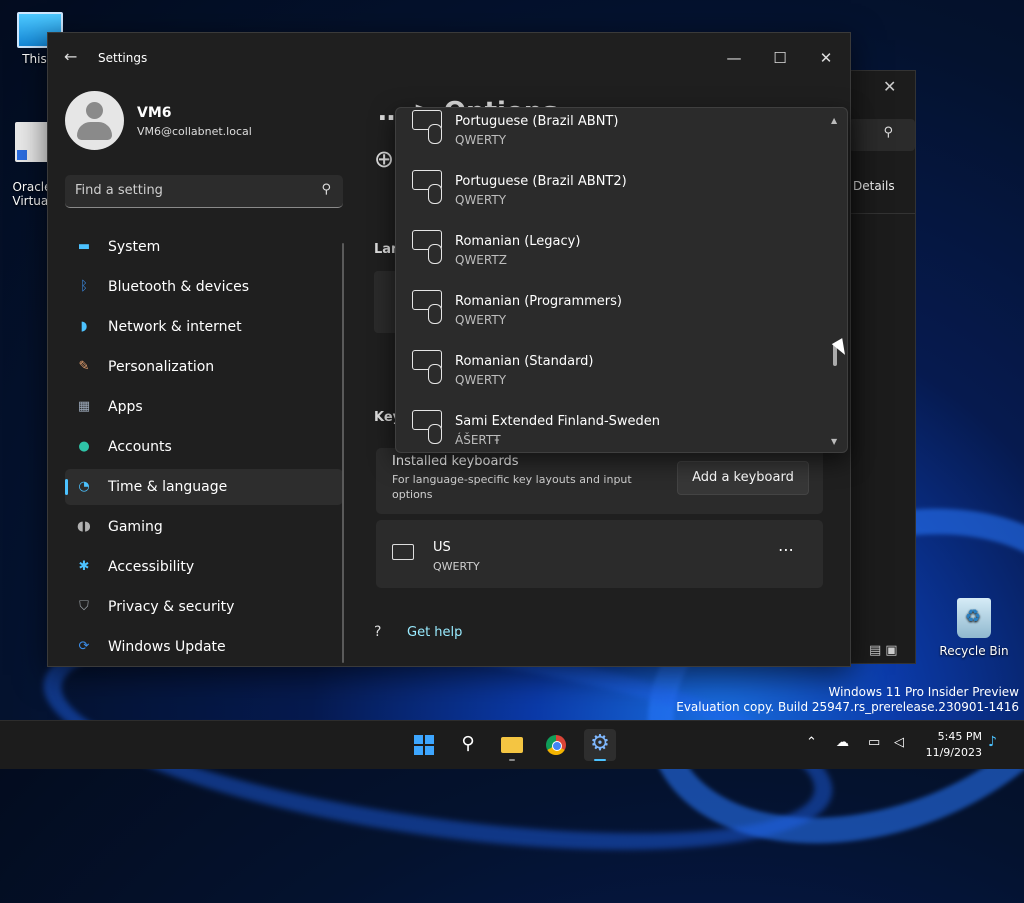 The width and height of the screenshot is (1024, 903). I want to click on sidebar-item-gaming: ◖◗ Gaming, so click(204, 527).